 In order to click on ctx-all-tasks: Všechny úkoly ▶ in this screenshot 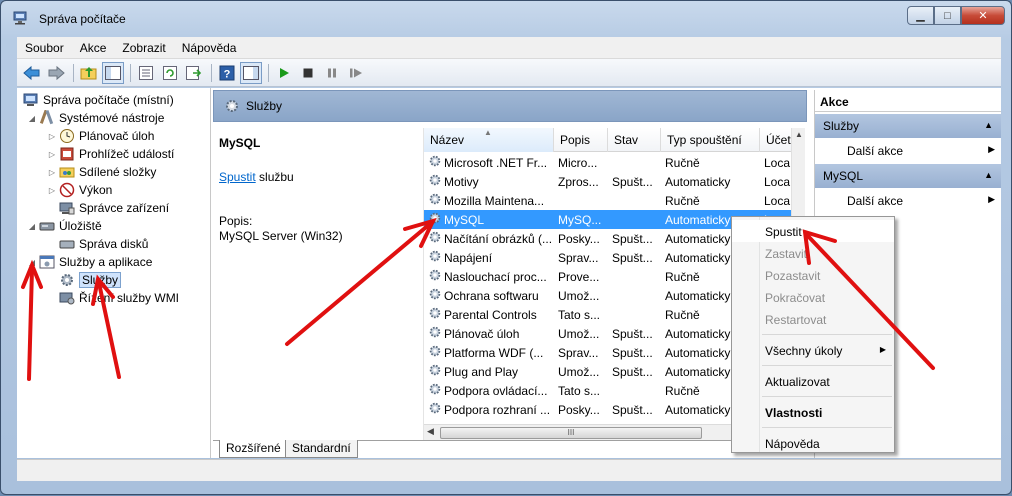, I will do `click(813, 350)`.